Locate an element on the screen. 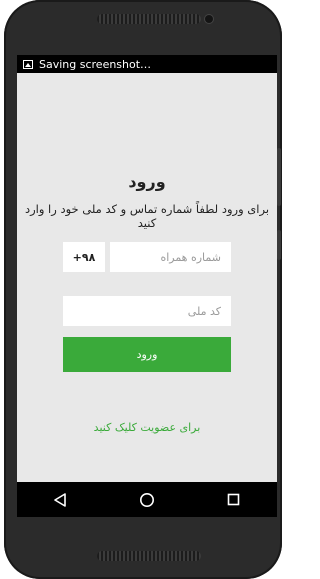 This screenshot has height=579, width=320. page-title: ورود is located at coordinates (147, 181).